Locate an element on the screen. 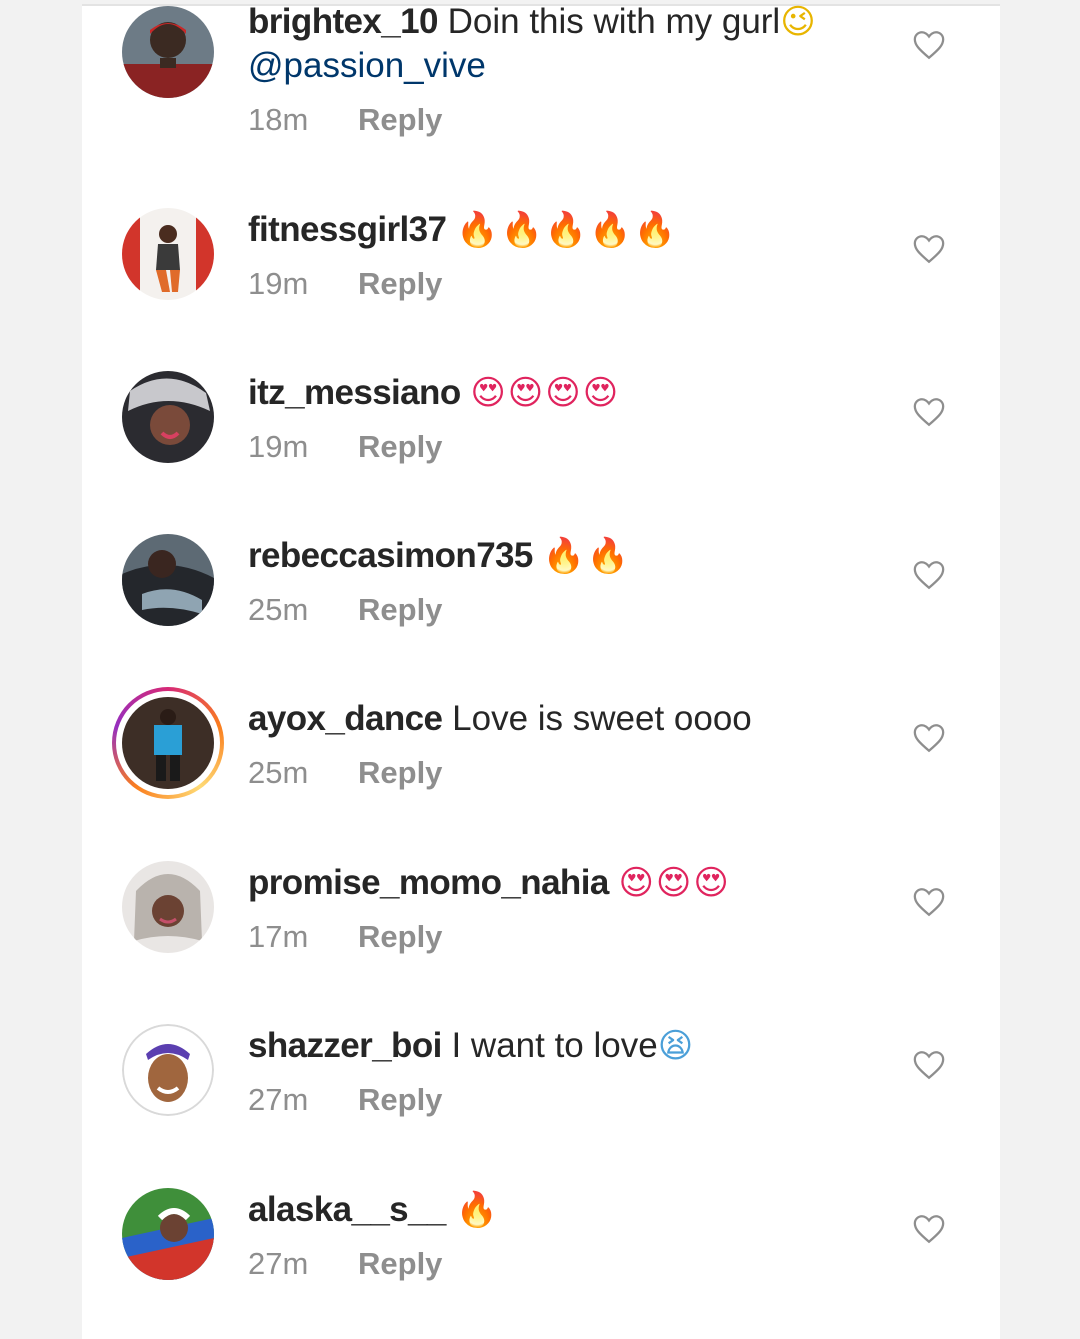  comment-body: rebeccasimon735 🔥🔥 25m Reply is located at coordinates (578, 582).